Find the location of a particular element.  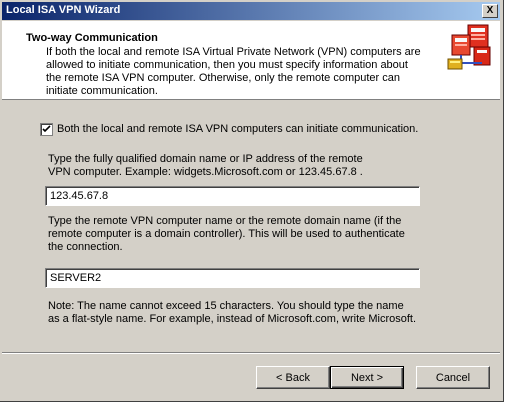

remote-name-input: SERVER2 is located at coordinates (232, 278).